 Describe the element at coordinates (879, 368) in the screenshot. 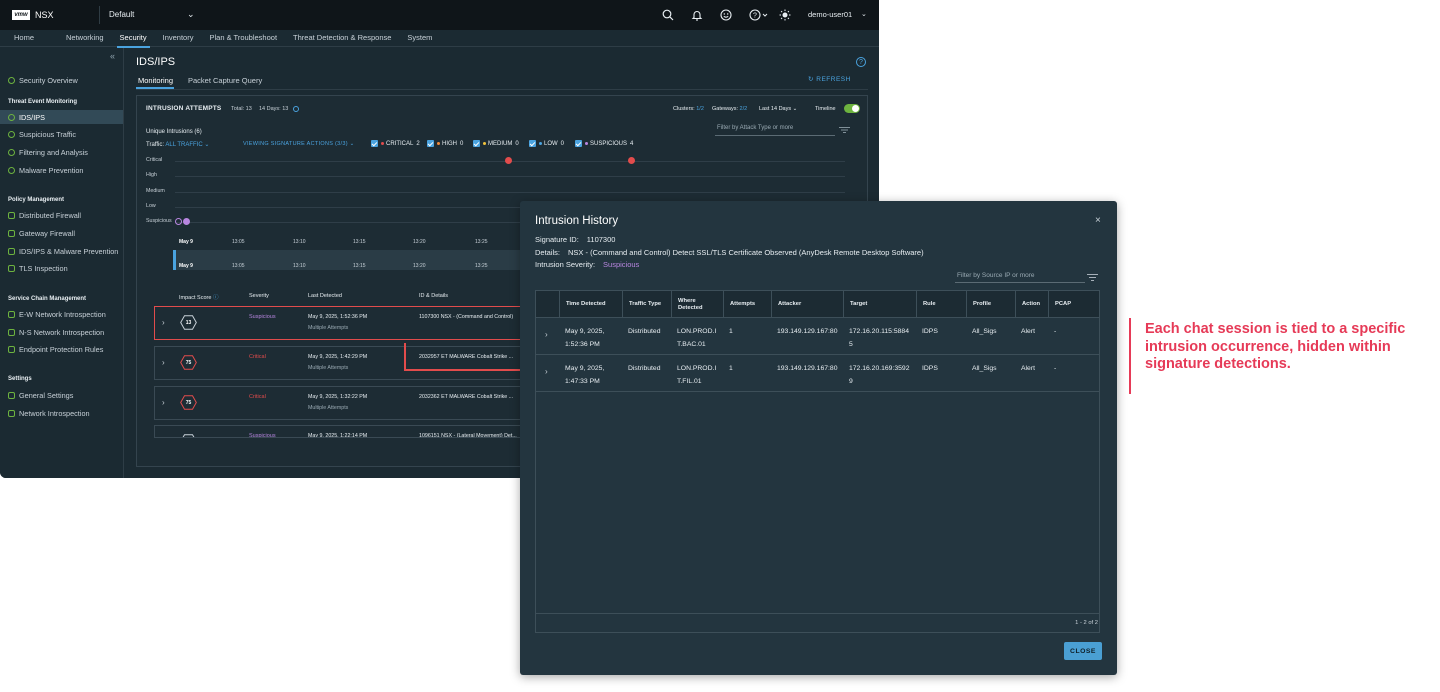

I see `cell-line: 172.16.20.169:3592` at that location.